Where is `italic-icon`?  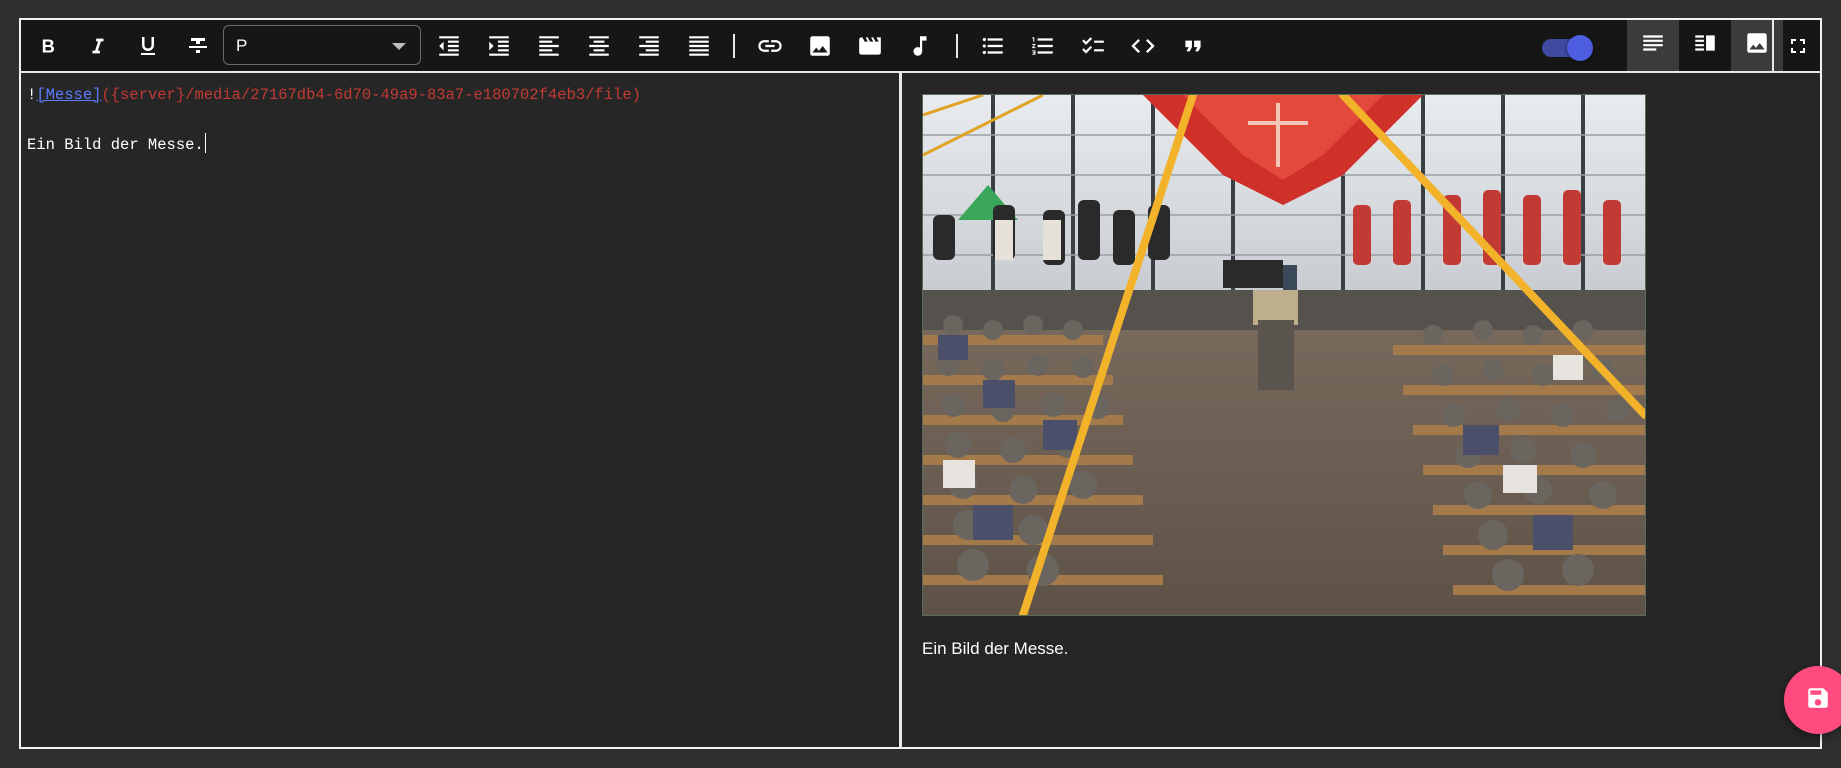 italic-icon is located at coordinates (98, 46).